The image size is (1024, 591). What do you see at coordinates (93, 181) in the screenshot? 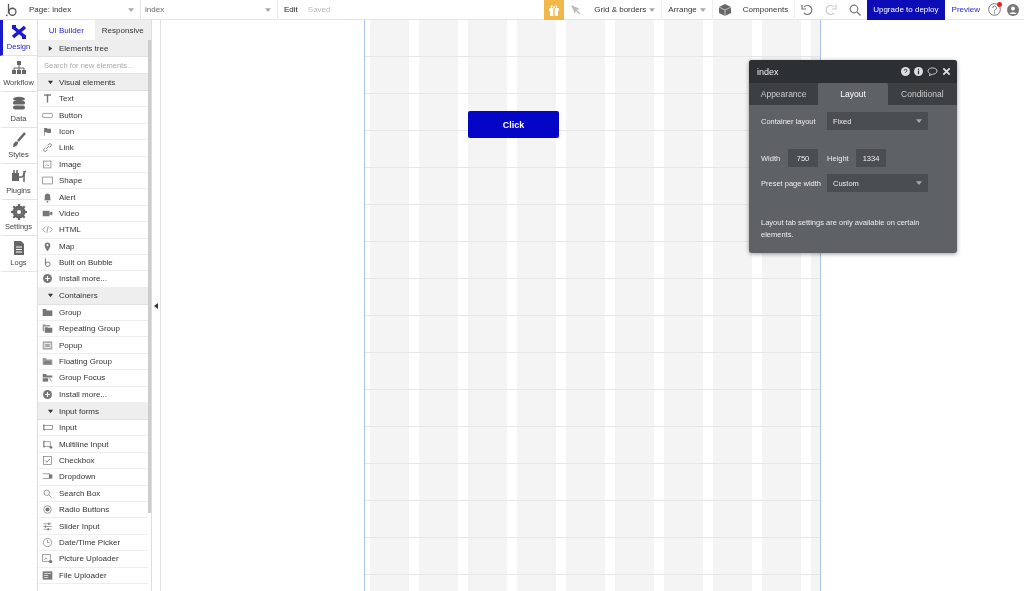
I see `element-item: Shape` at bounding box center [93, 181].